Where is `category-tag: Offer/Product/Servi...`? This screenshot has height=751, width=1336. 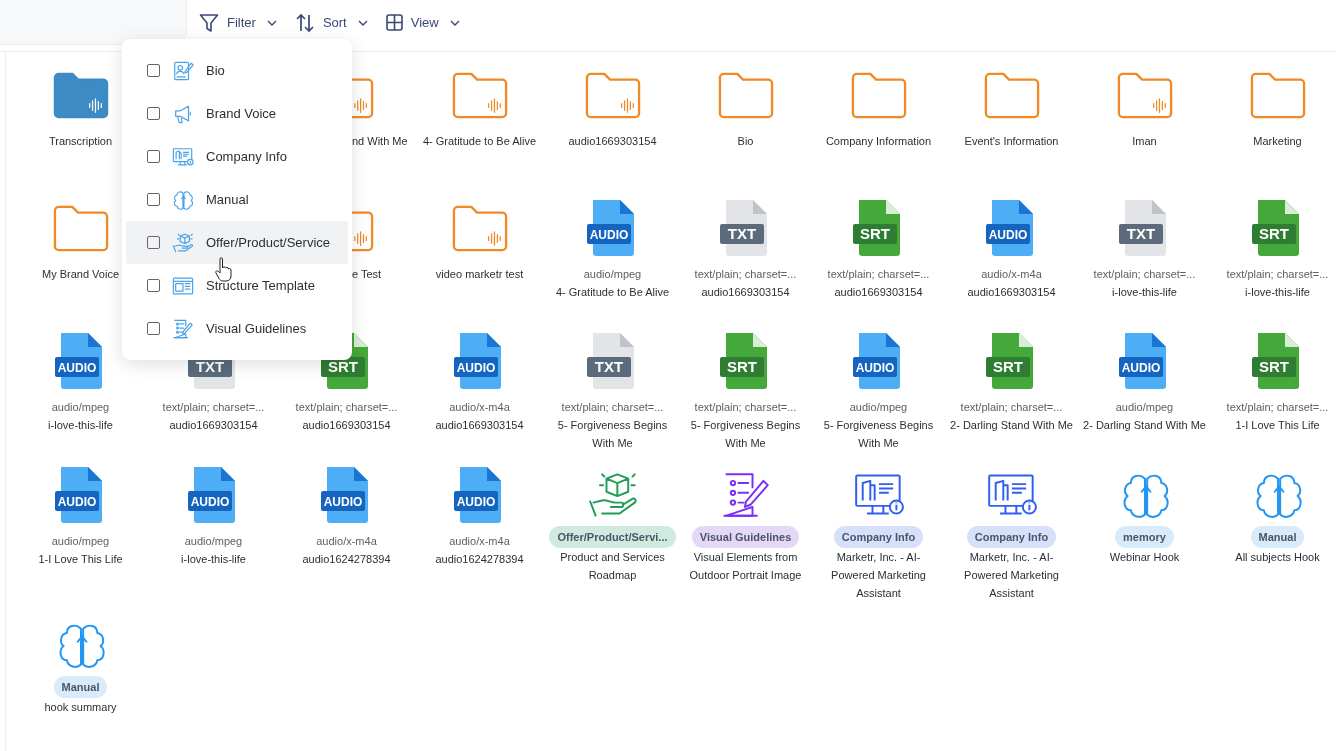
category-tag: Offer/Product/Servi... is located at coordinates (612, 537).